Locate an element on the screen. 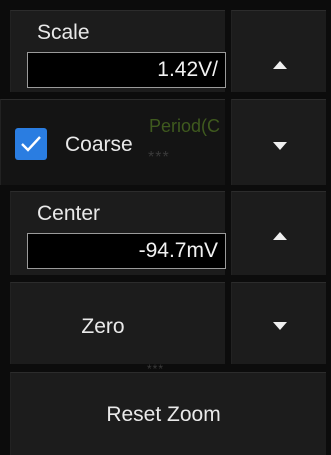 Image resolution: width=331 pixels, height=455 pixels. background-dots: *** is located at coordinates (159, 157).